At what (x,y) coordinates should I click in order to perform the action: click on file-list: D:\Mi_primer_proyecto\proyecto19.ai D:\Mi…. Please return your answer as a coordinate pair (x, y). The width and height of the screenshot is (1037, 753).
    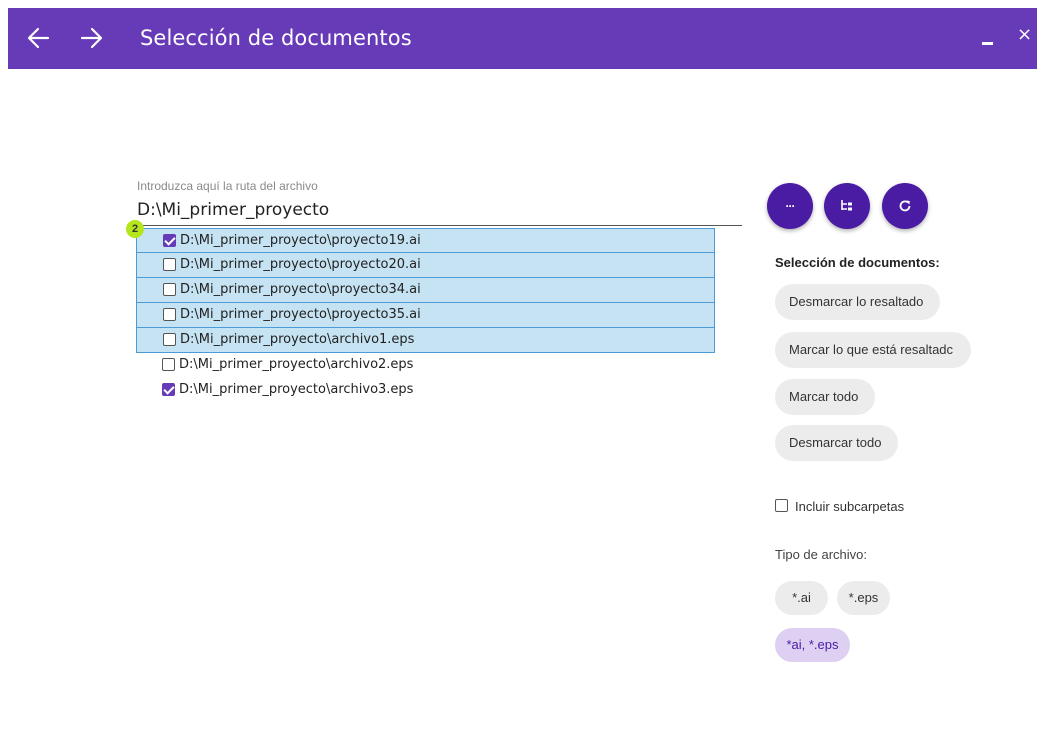
    Looking at the image, I should click on (425, 315).